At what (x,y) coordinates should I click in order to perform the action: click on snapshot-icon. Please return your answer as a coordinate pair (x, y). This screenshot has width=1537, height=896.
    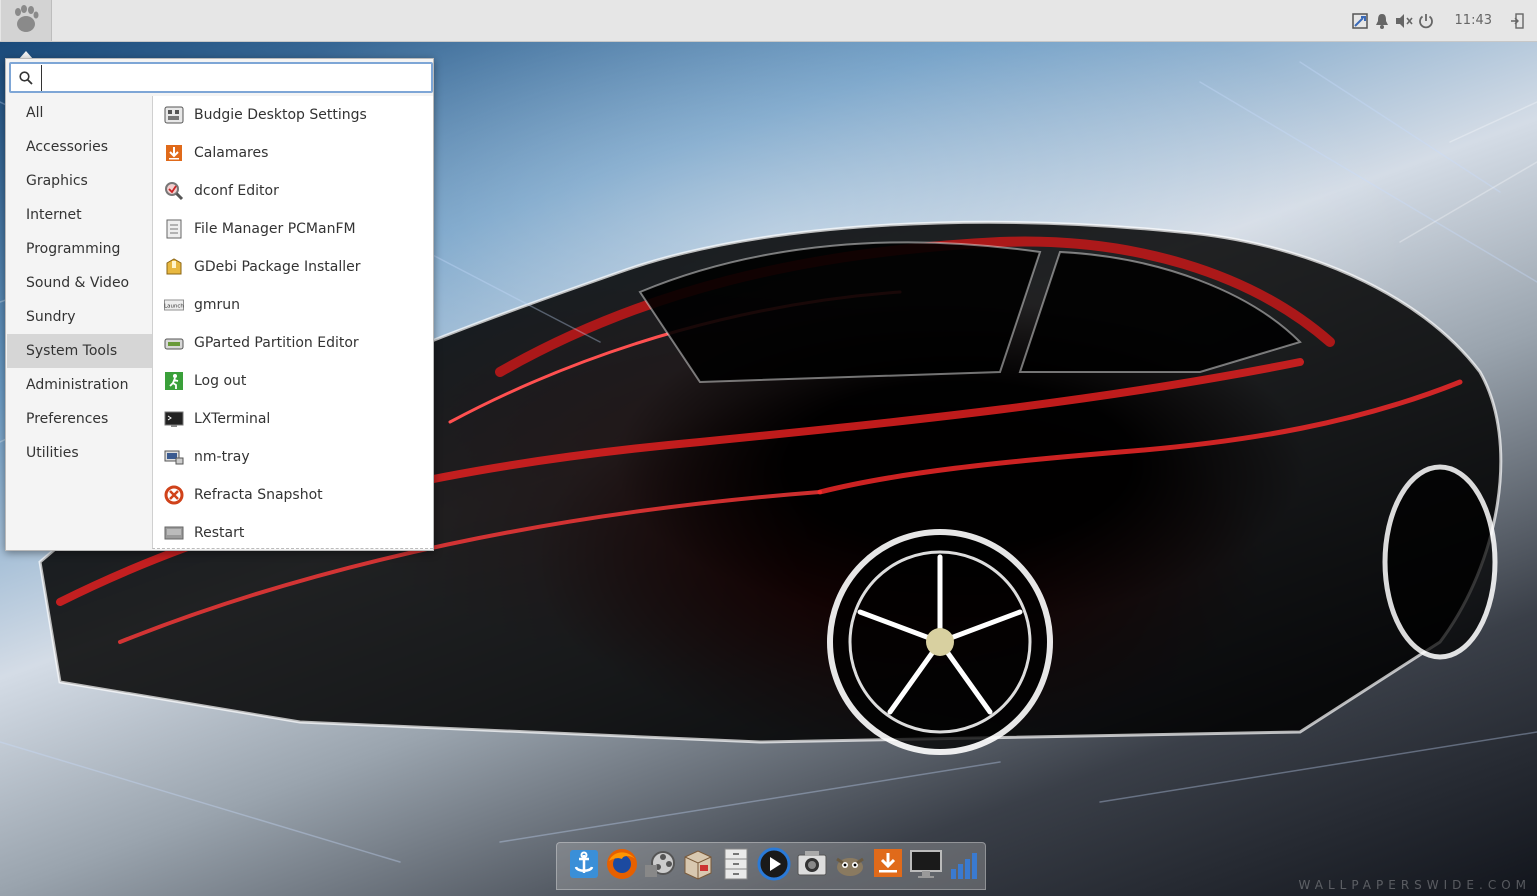
    Looking at the image, I should click on (174, 495).